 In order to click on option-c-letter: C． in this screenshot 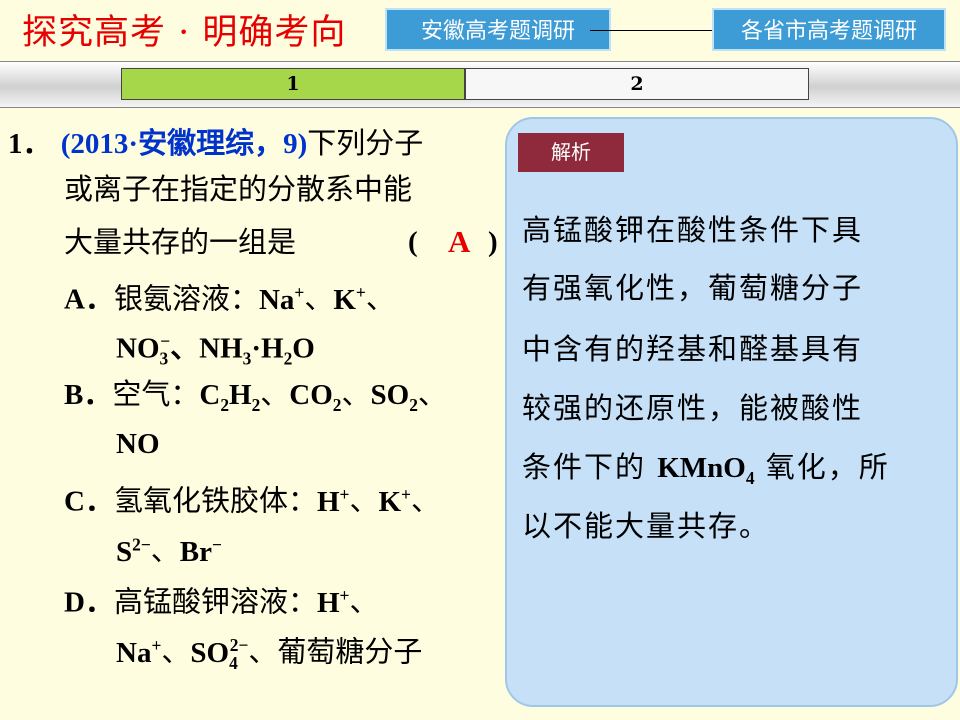, I will do `click(89, 501)`.